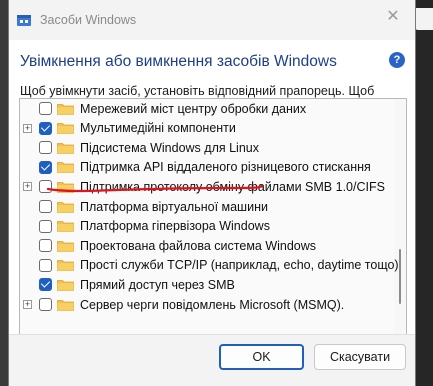 The width and height of the screenshot is (433, 386). I want to click on feature-row: Платформа віртуальної машини, so click(207, 206).